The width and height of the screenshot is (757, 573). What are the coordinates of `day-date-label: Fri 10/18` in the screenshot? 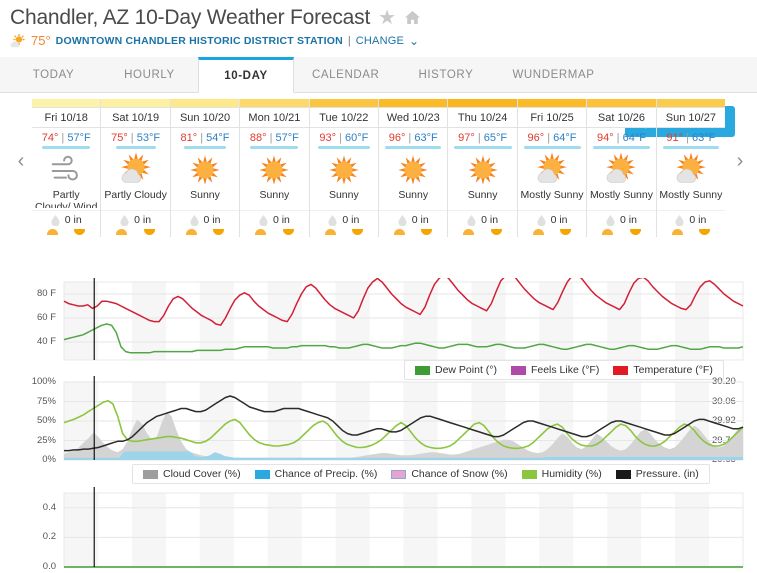 It's located at (66, 118).